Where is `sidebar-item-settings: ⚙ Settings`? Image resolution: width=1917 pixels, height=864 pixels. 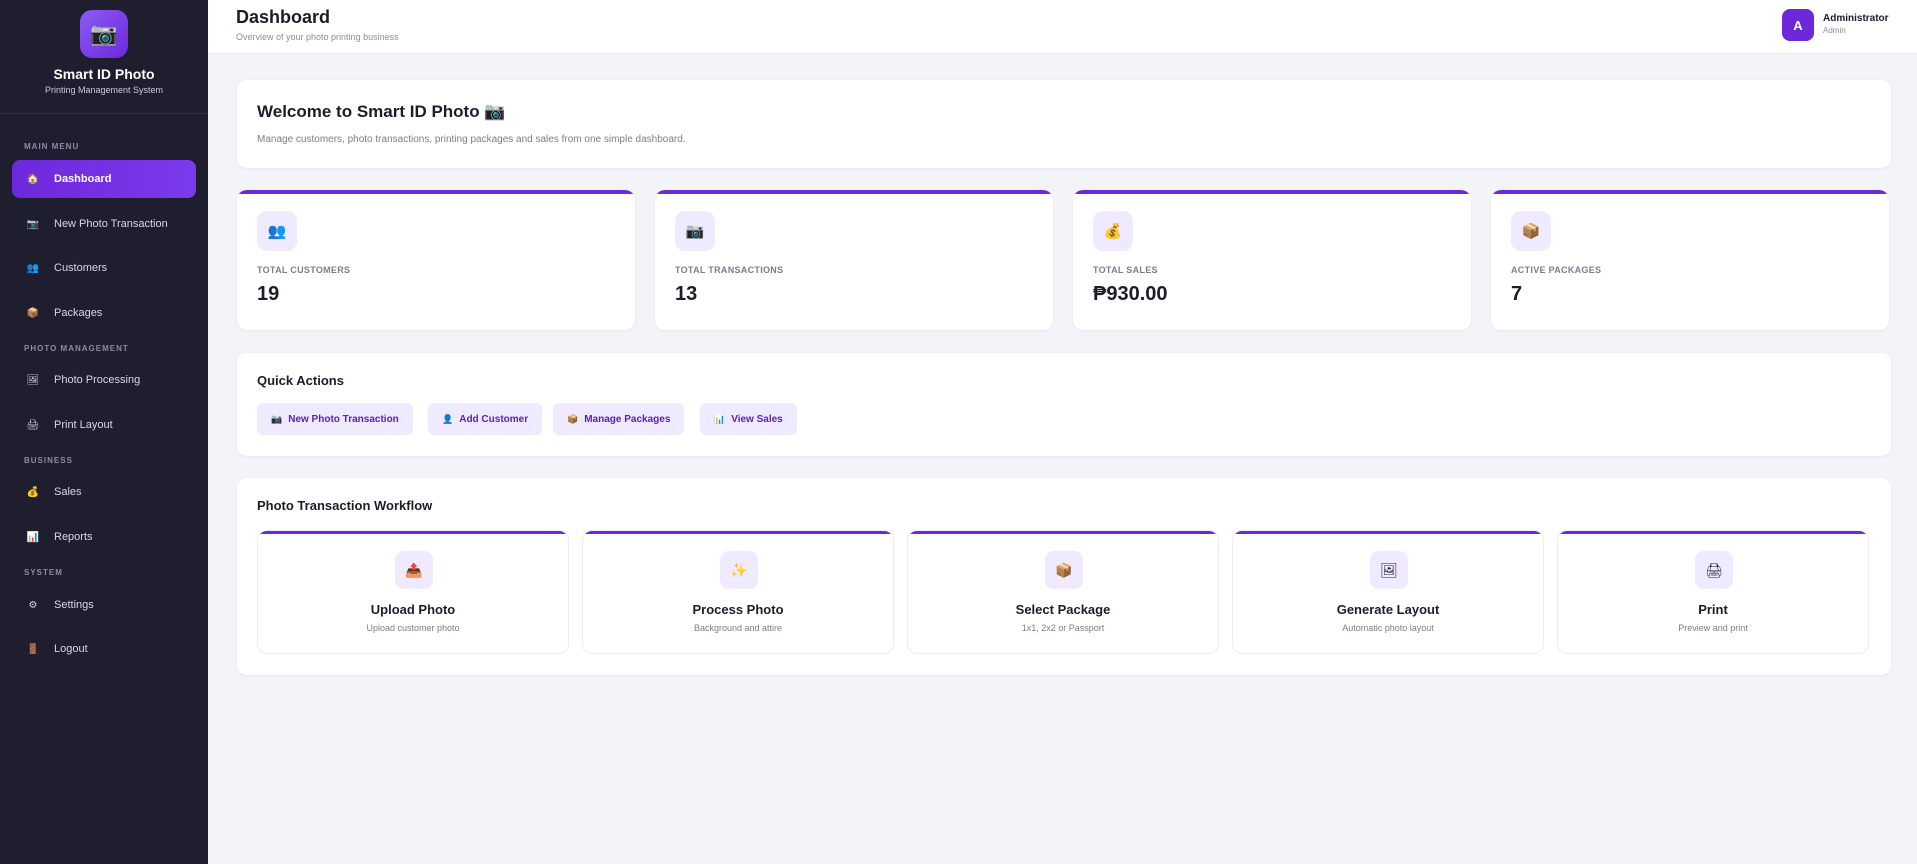 sidebar-item-settings: ⚙ Settings is located at coordinates (104, 605).